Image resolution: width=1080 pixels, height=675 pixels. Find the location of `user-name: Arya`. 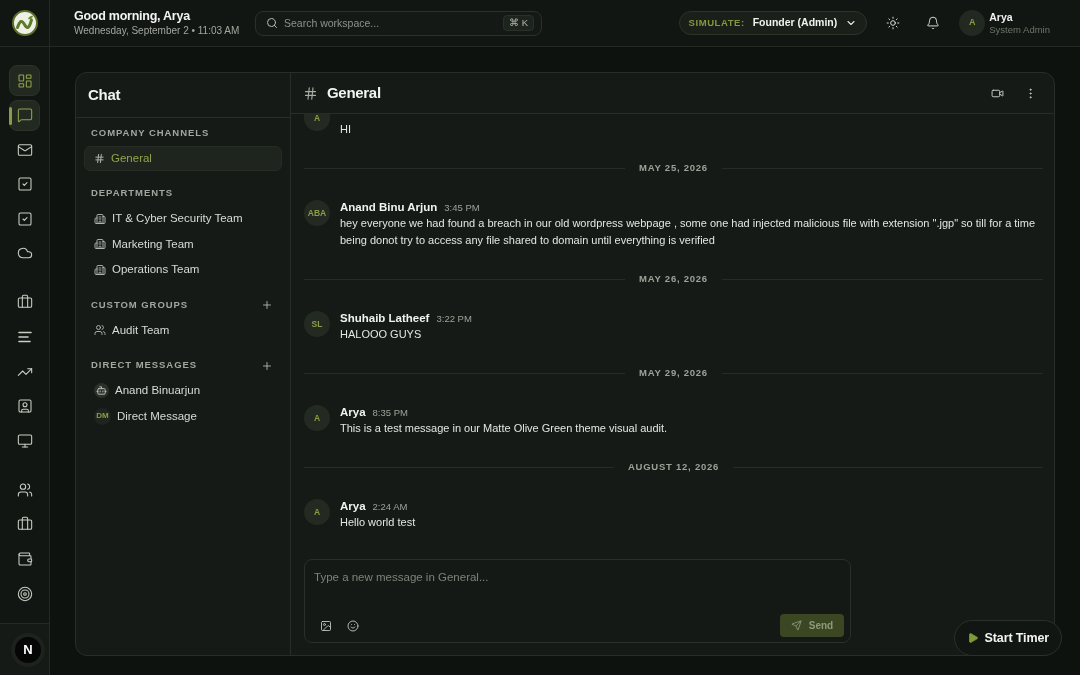

user-name: Arya is located at coordinates (1001, 17).